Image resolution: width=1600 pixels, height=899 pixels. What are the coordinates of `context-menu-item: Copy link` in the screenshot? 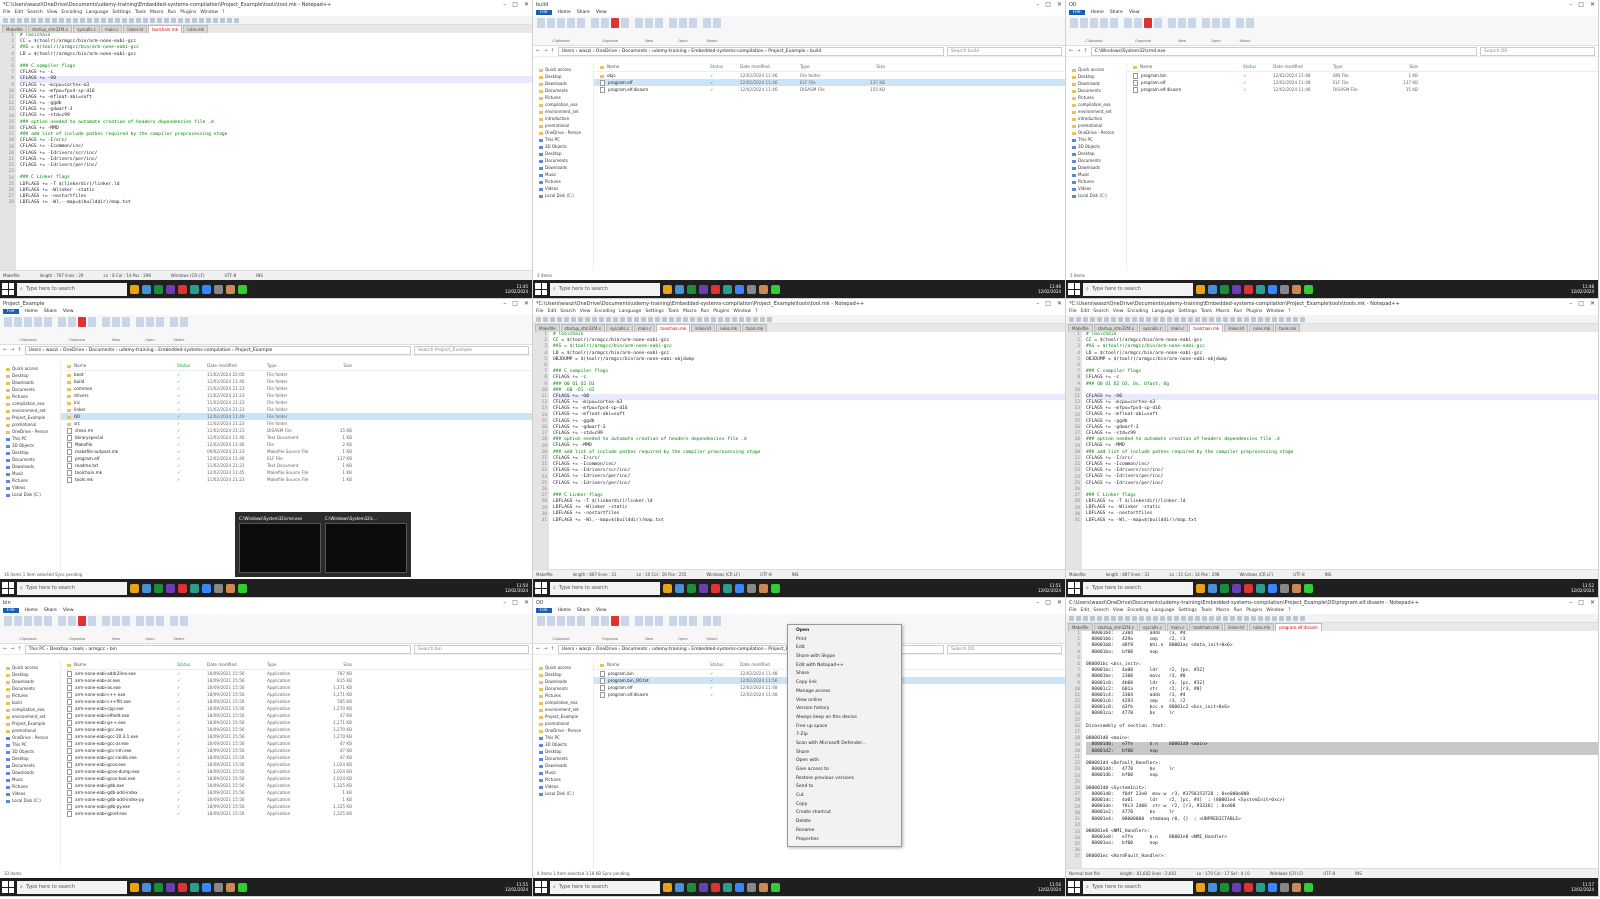 It's located at (844, 683).